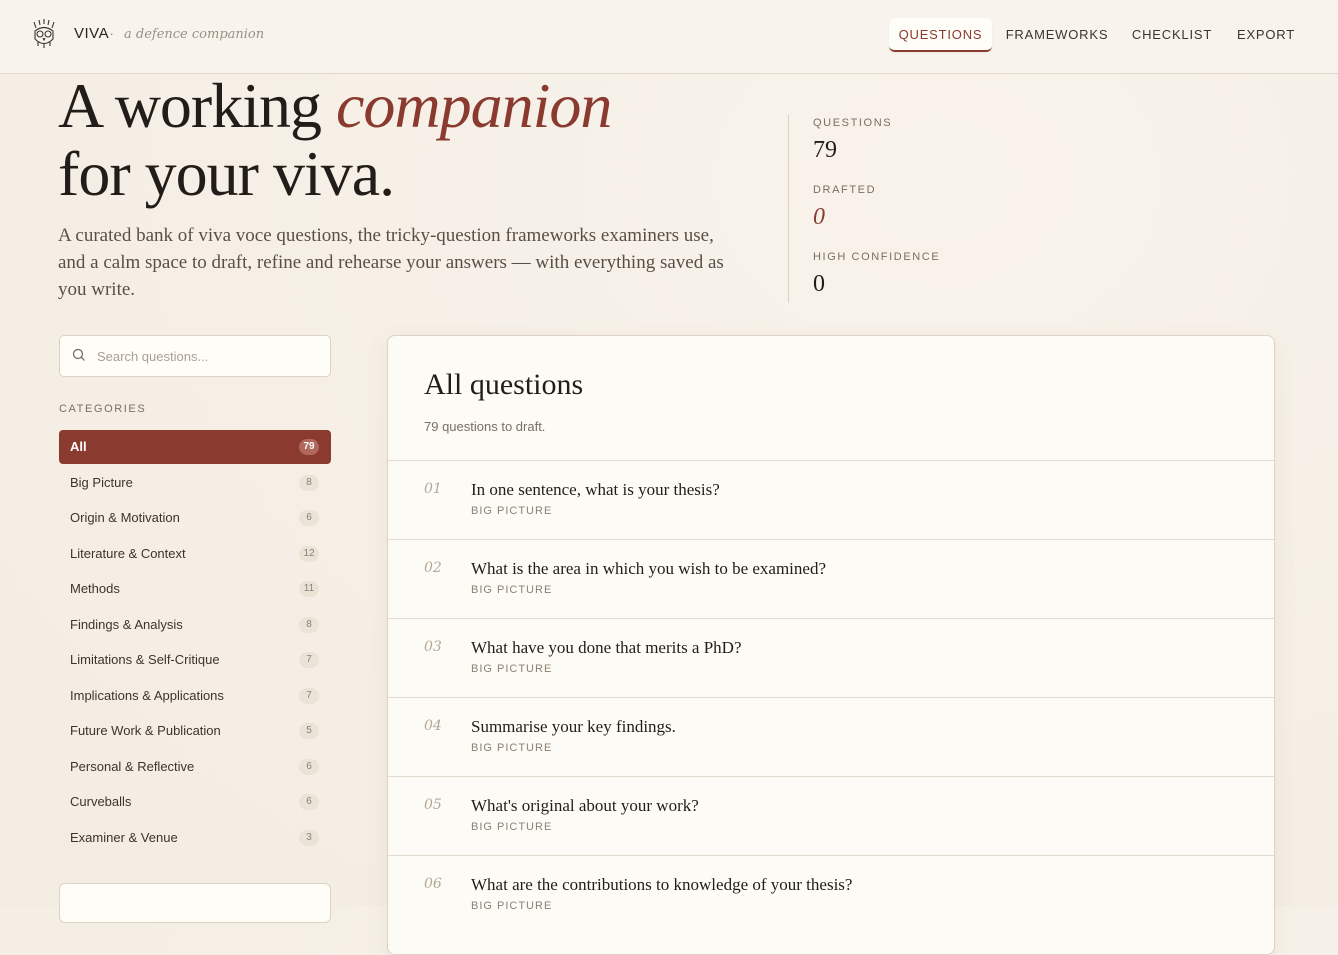 This screenshot has height=955, width=1338. Describe the element at coordinates (128, 553) in the screenshot. I see `category-label: Literature & Context` at that location.